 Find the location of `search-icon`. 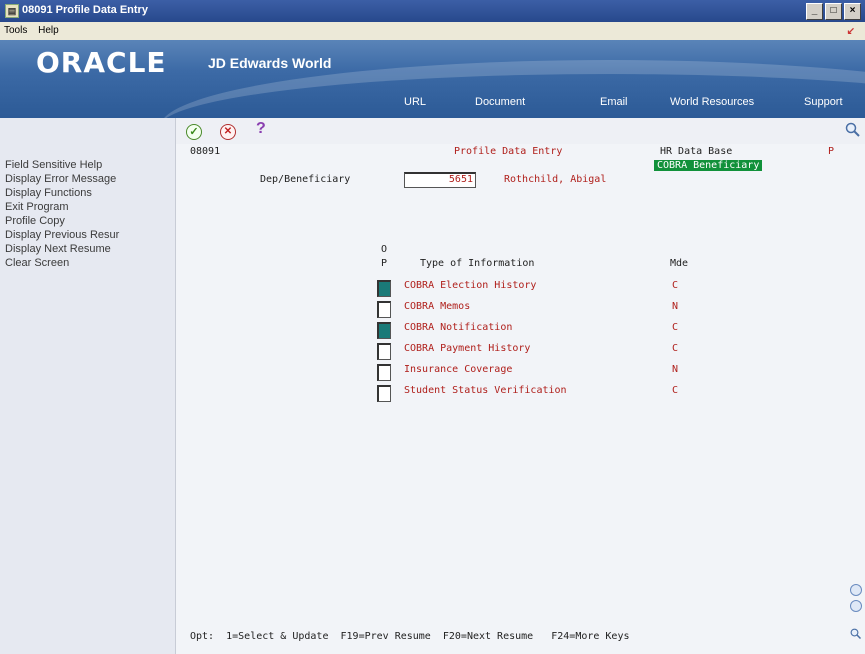

search-icon is located at coordinates (853, 130).